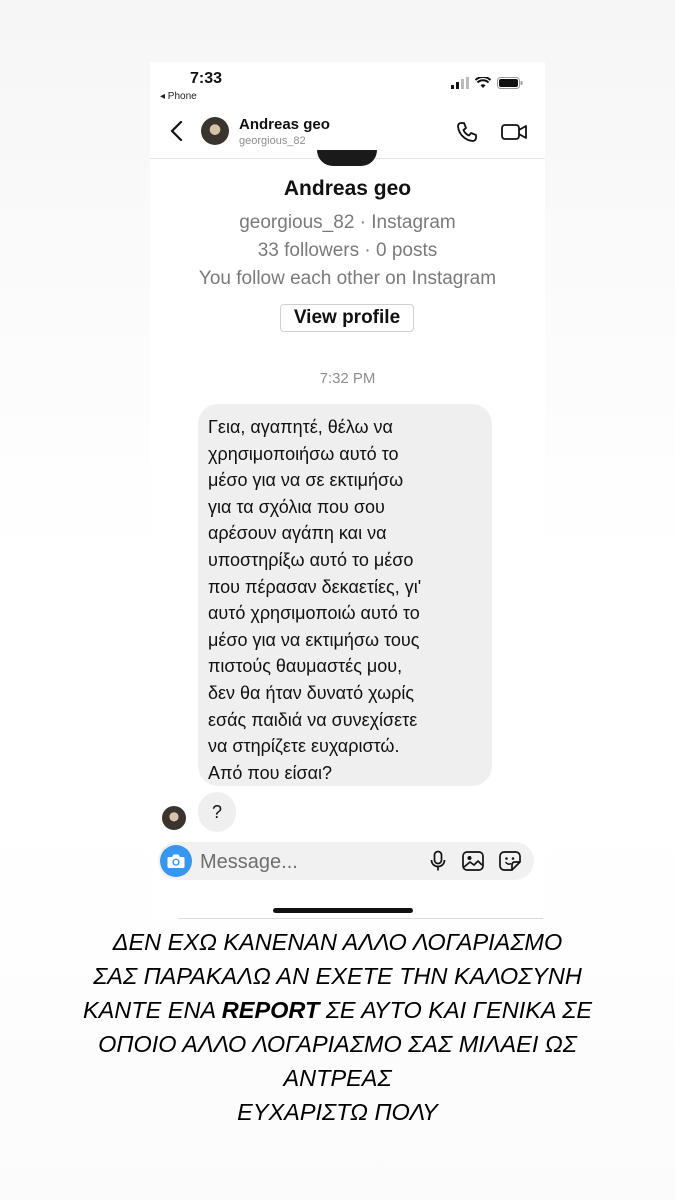  Describe the element at coordinates (514, 132) in the screenshot. I see `video-camera-icon` at that location.